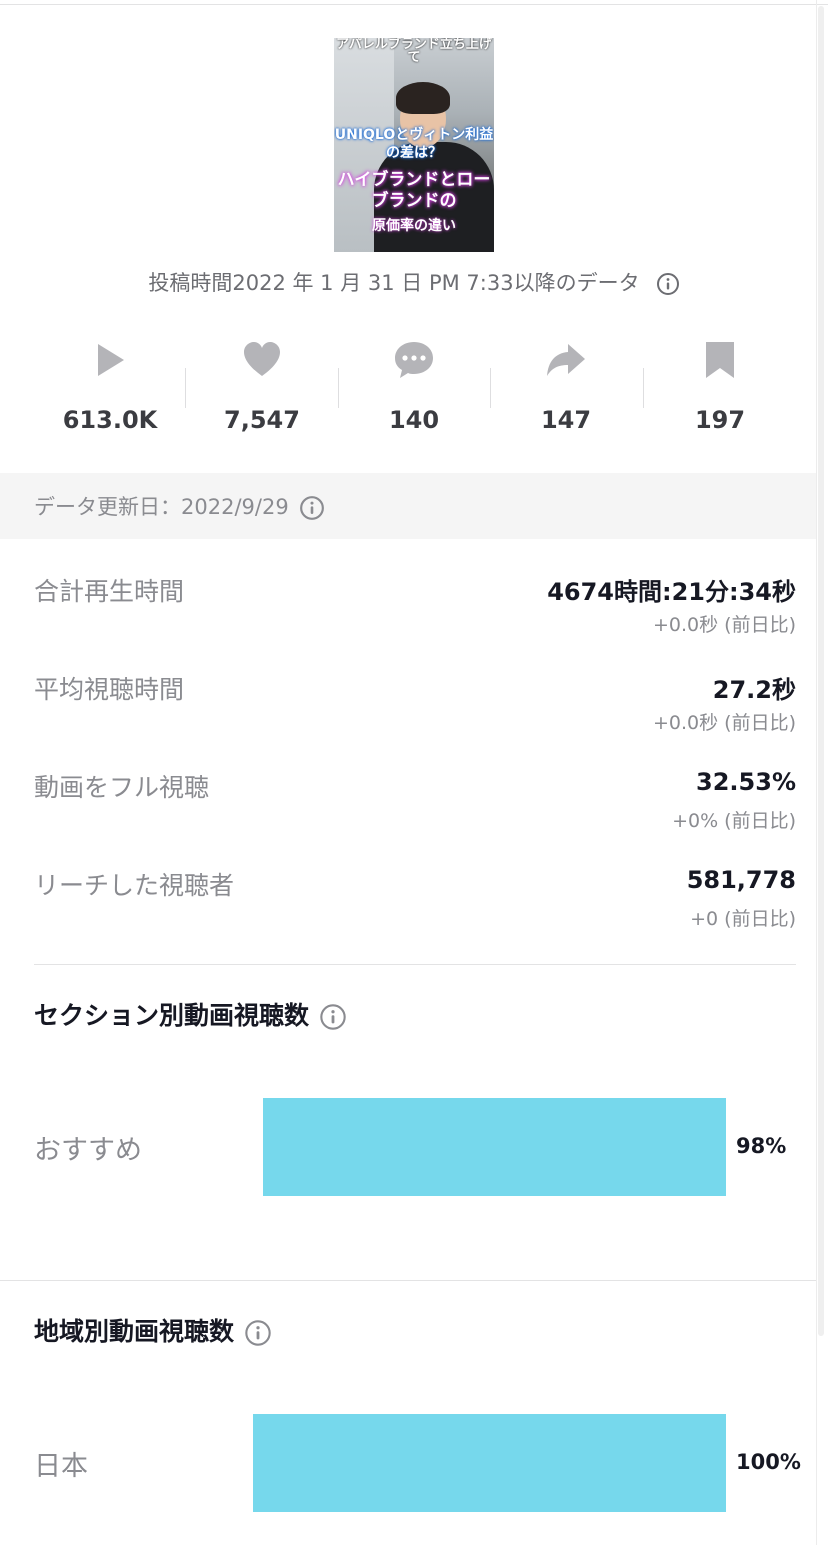 This screenshot has height=1545, width=828. What do you see at coordinates (415, 911) in the screenshot?
I see `metric-reached-viewers: リーチした視聴者 581,778 +0 (前日比)` at bounding box center [415, 911].